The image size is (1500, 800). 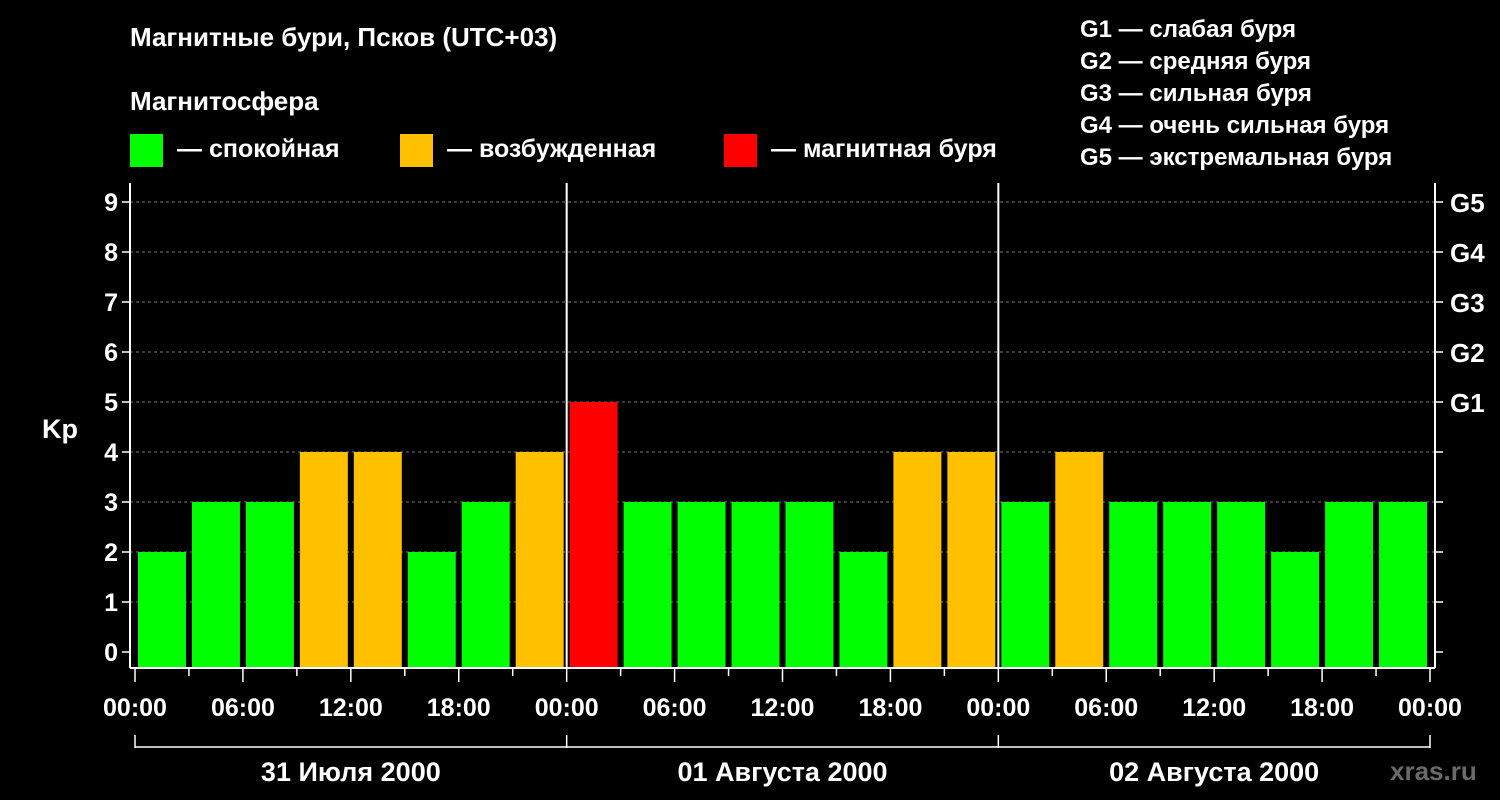 What do you see at coordinates (782, 772) in the screenshot?
I see `day-label: 01 Августа 2000` at bounding box center [782, 772].